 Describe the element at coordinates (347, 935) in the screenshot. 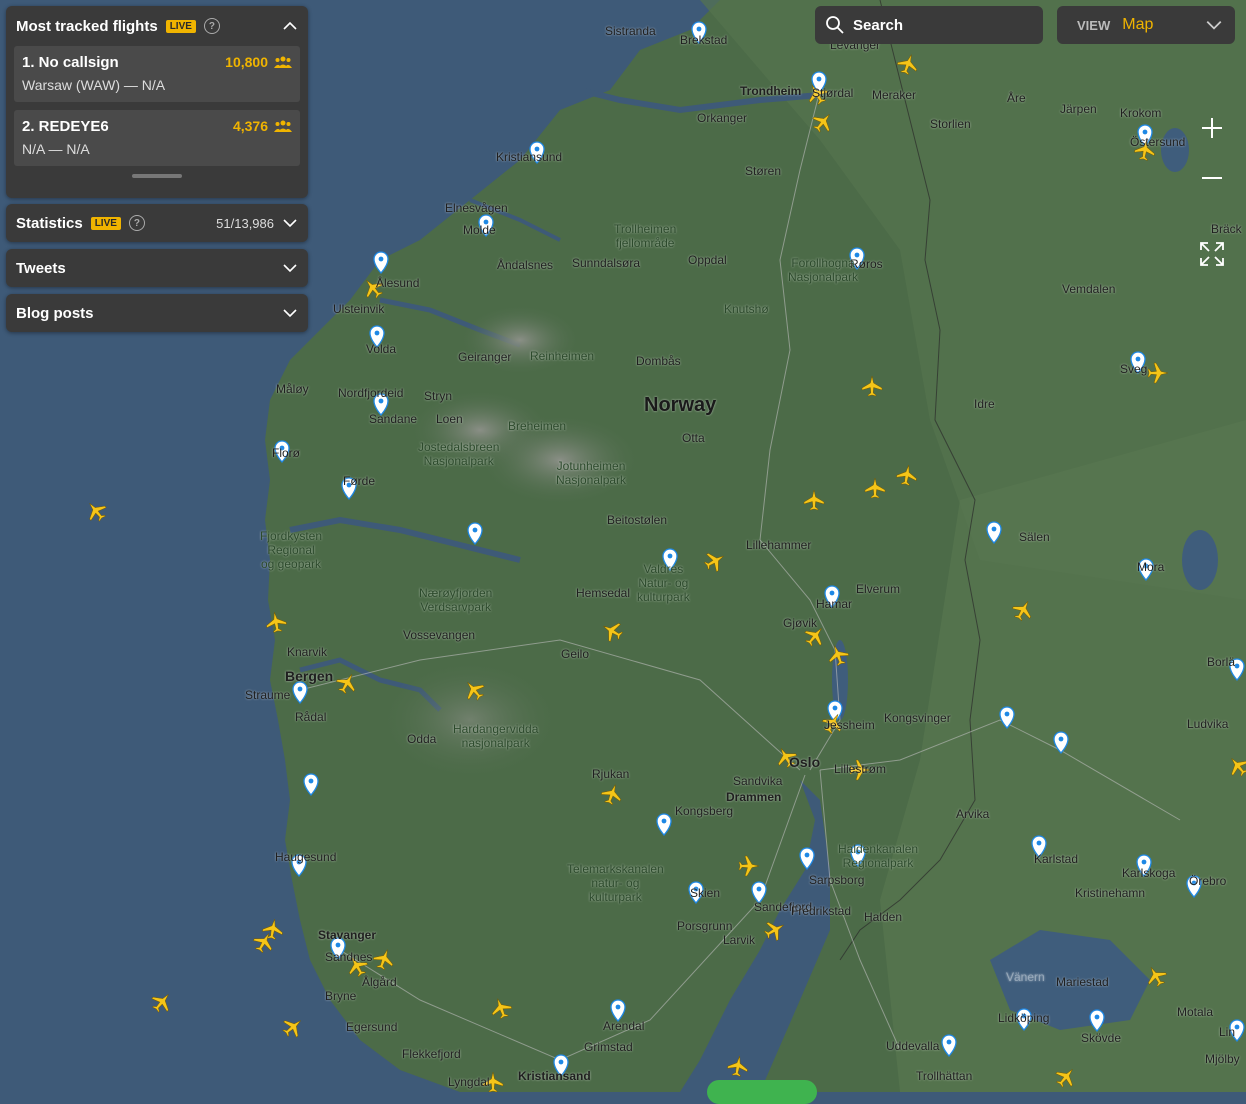

I see `city-label: Stavanger` at that location.